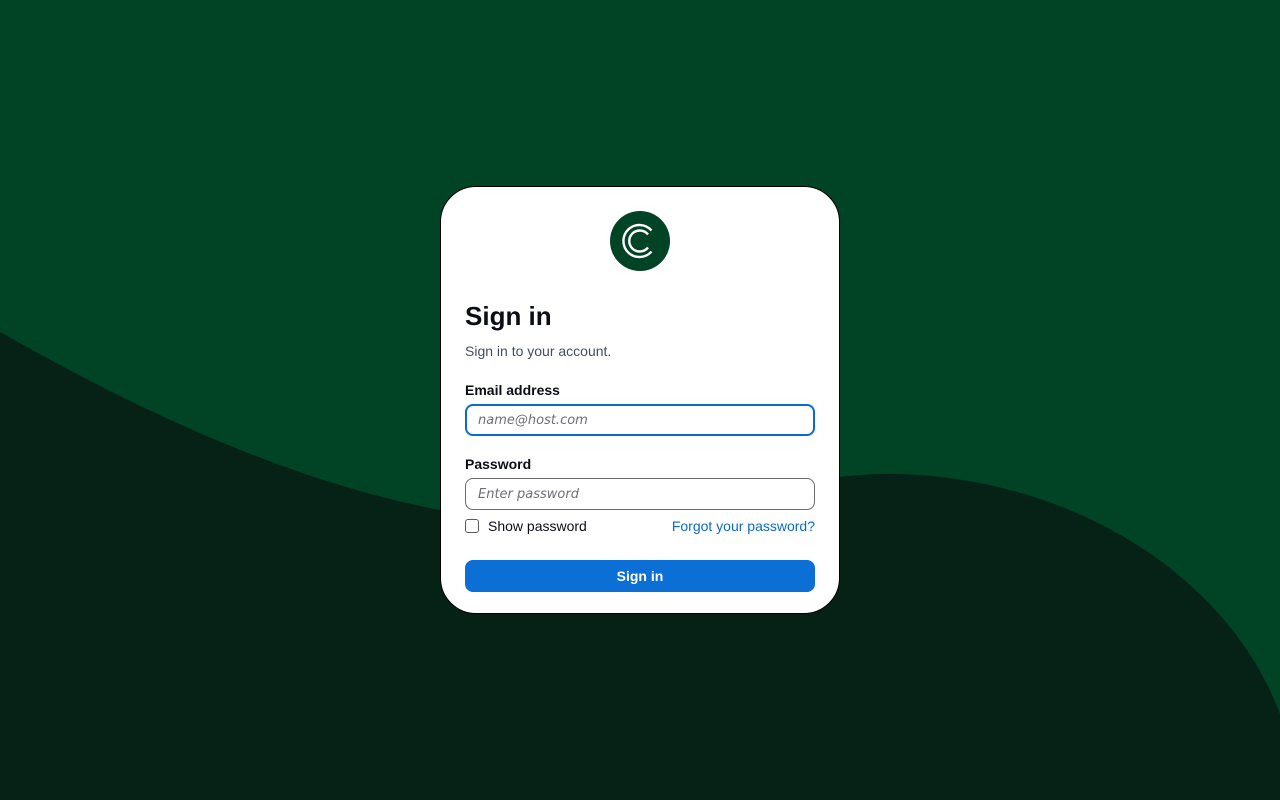 The height and width of the screenshot is (800, 1280). Describe the element at coordinates (640, 526) in the screenshot. I see `password-options-row: Show password Forgot your password?` at that location.